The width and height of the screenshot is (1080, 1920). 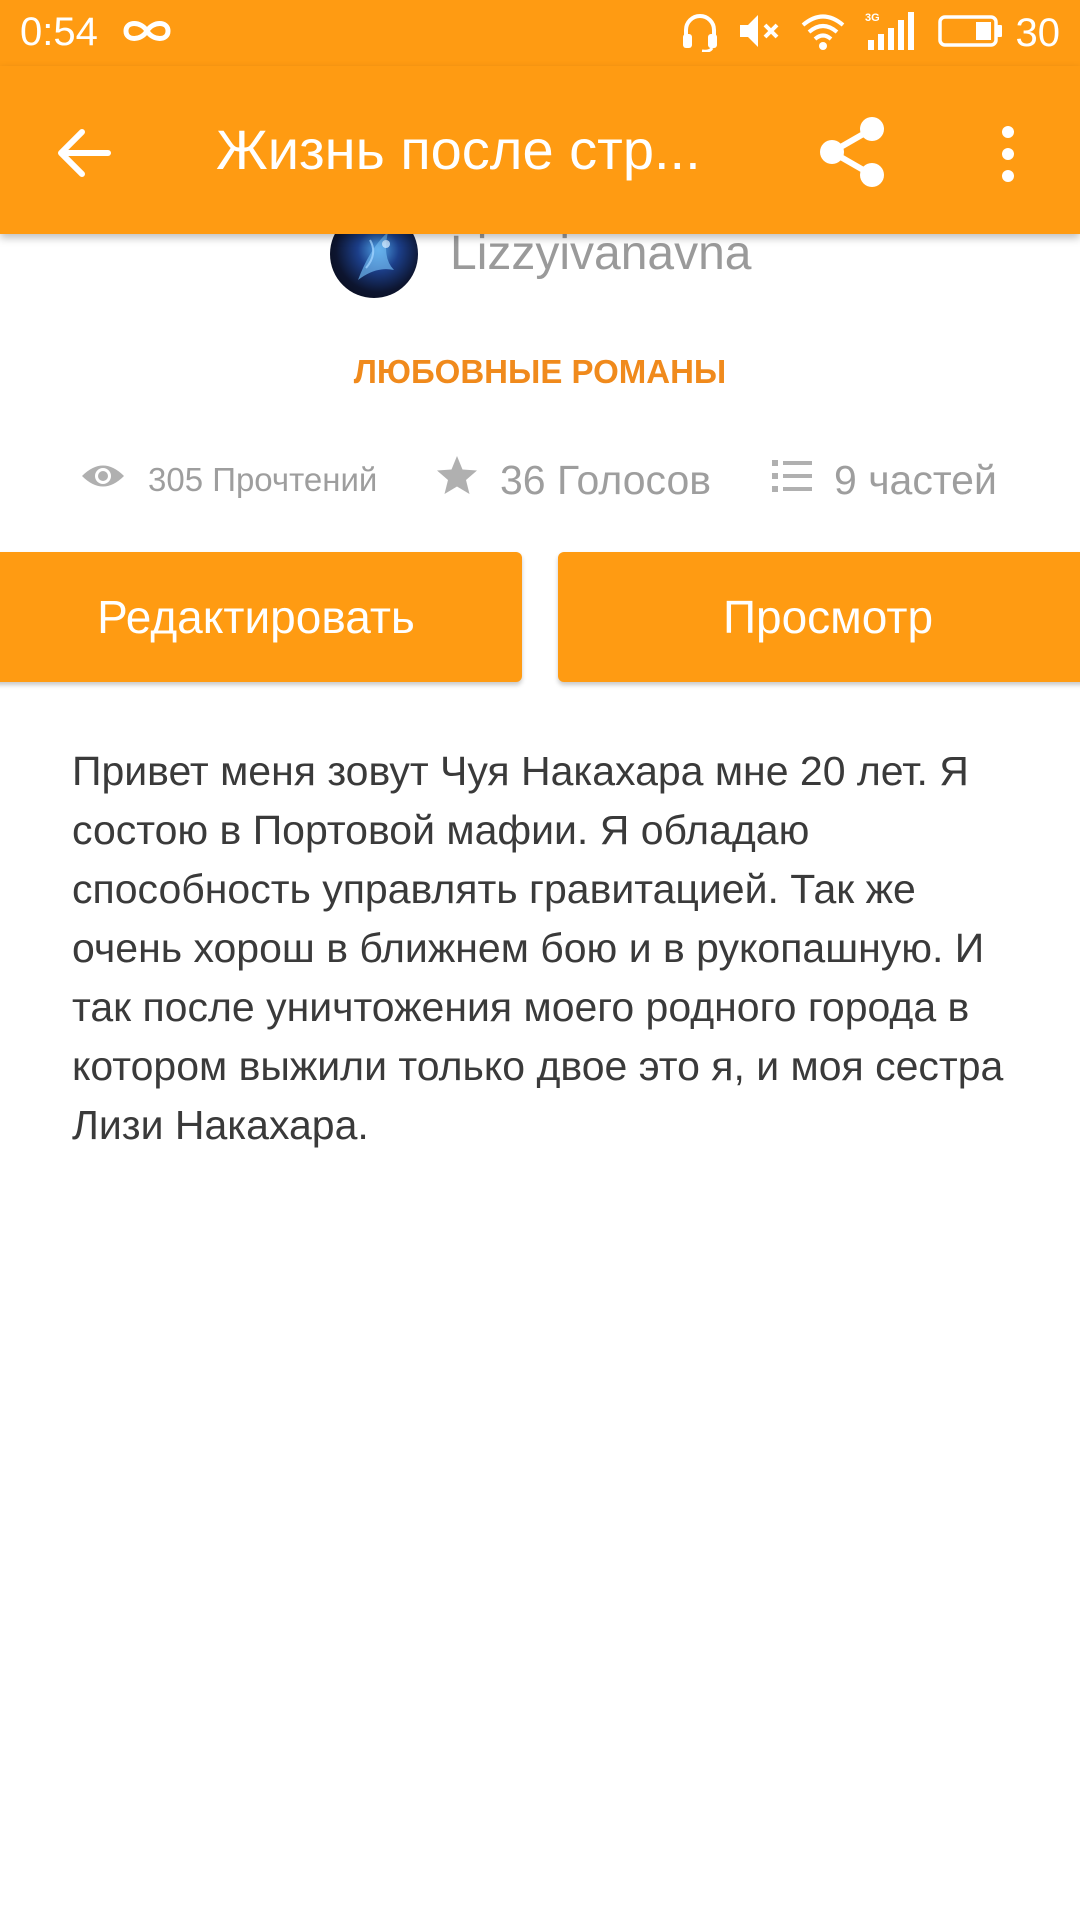 I want to click on star-icon, so click(x=468, y=480).